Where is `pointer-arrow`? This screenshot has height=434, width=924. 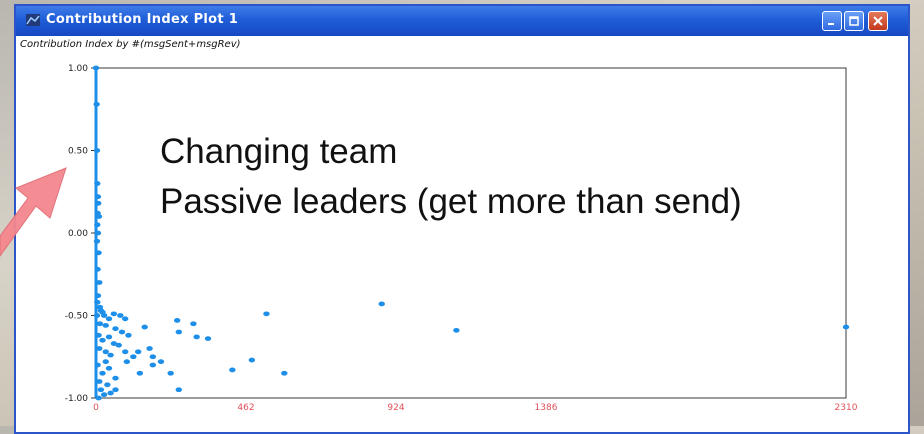
pointer-arrow is located at coordinates (33, 212).